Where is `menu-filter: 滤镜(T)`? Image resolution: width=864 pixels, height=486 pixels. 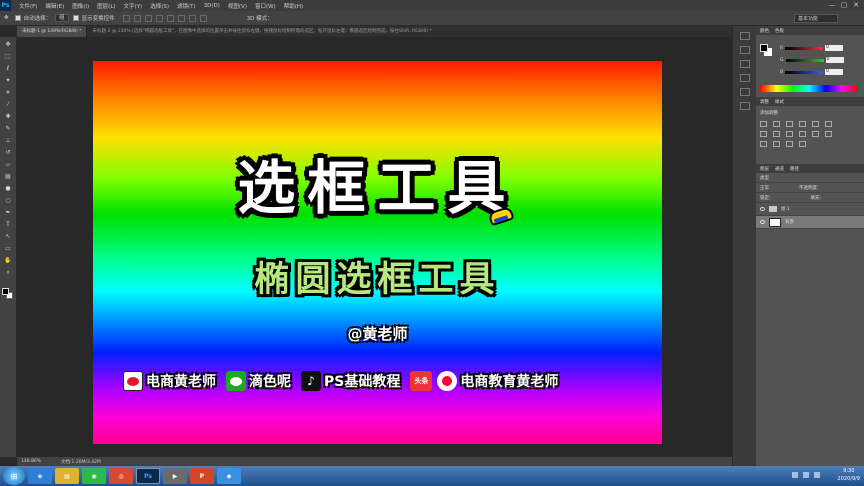
menu-filter: 滤镜(T) is located at coordinates (186, 6).